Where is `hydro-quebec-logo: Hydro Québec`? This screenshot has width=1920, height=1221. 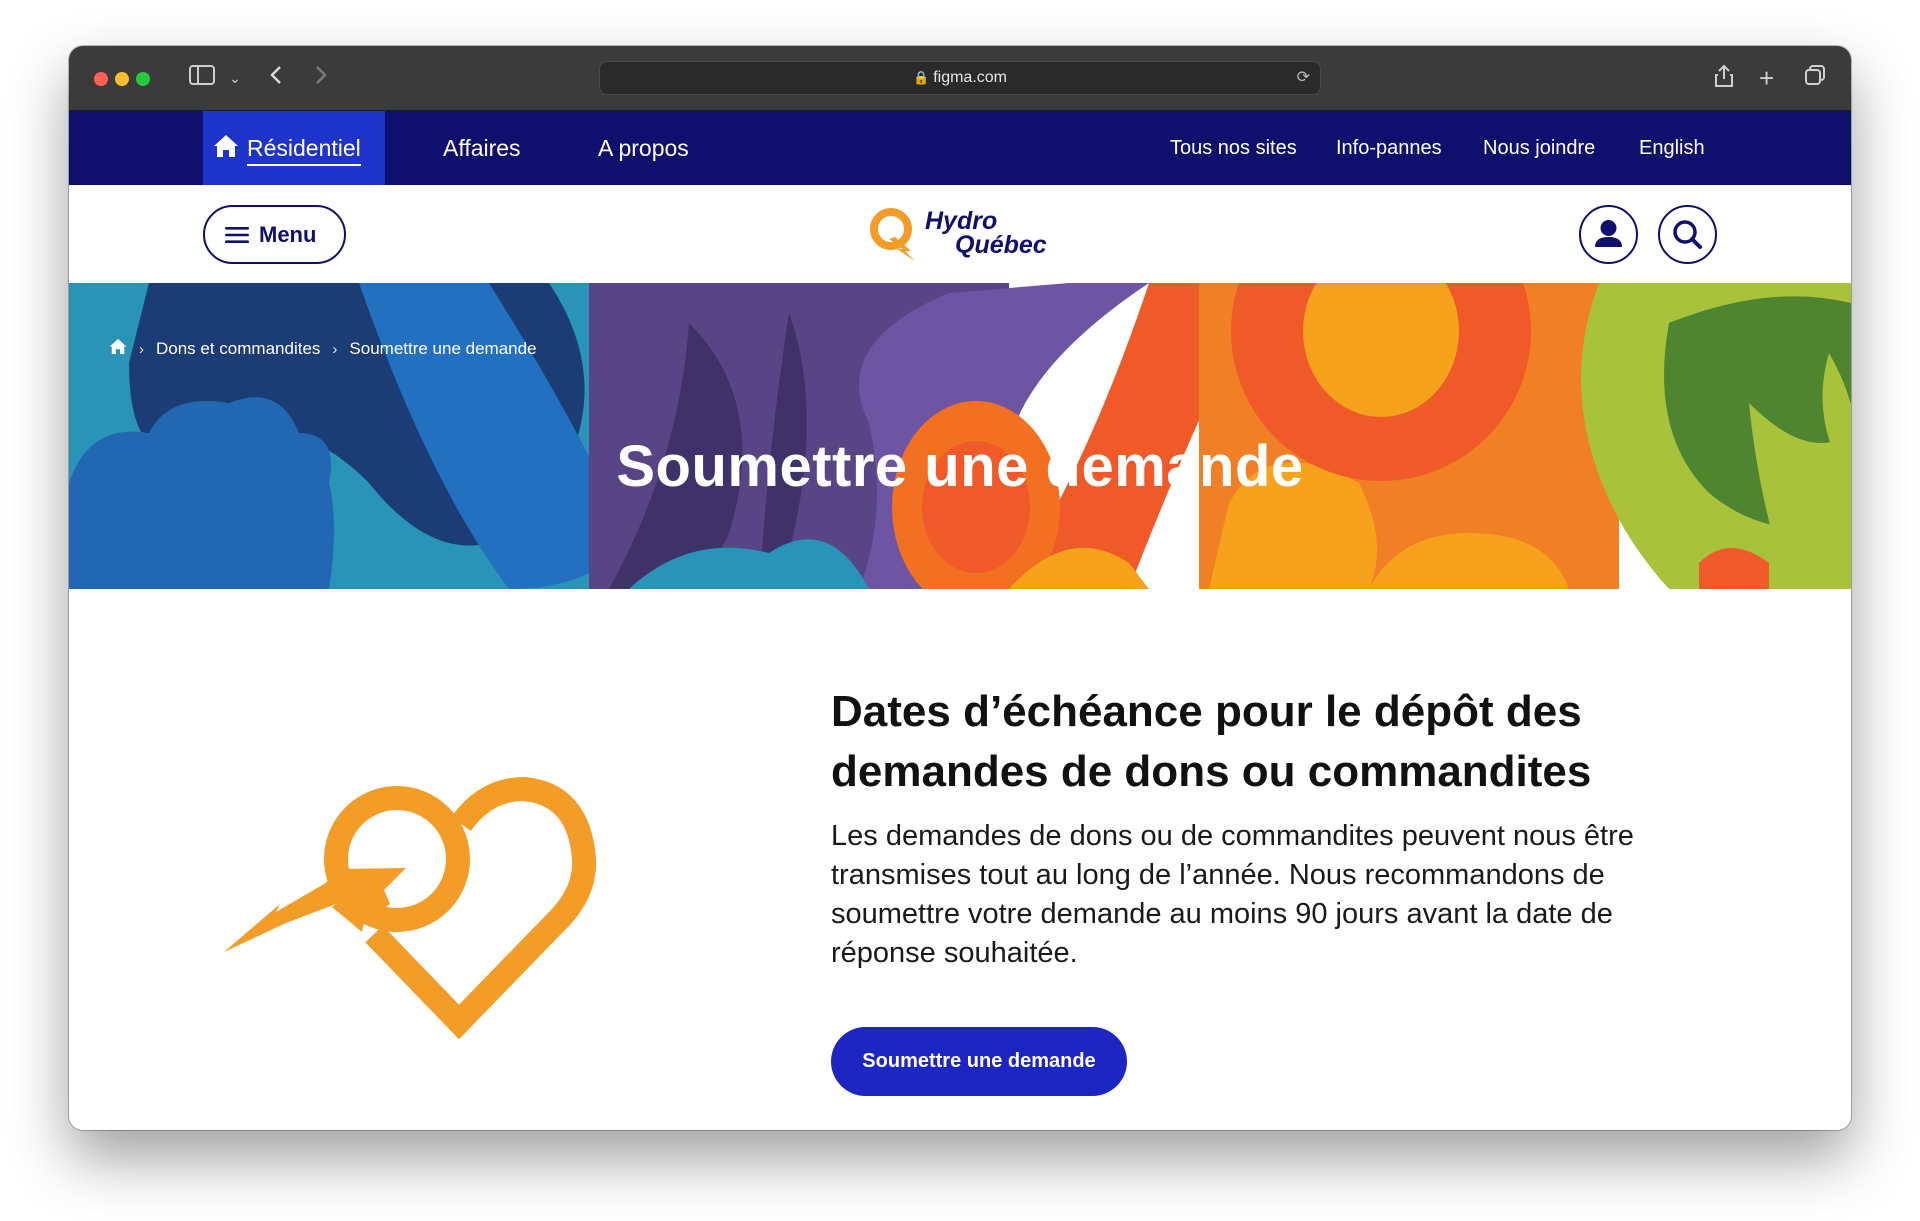
hydro-quebec-logo: Hydro Québec is located at coordinates (962, 234).